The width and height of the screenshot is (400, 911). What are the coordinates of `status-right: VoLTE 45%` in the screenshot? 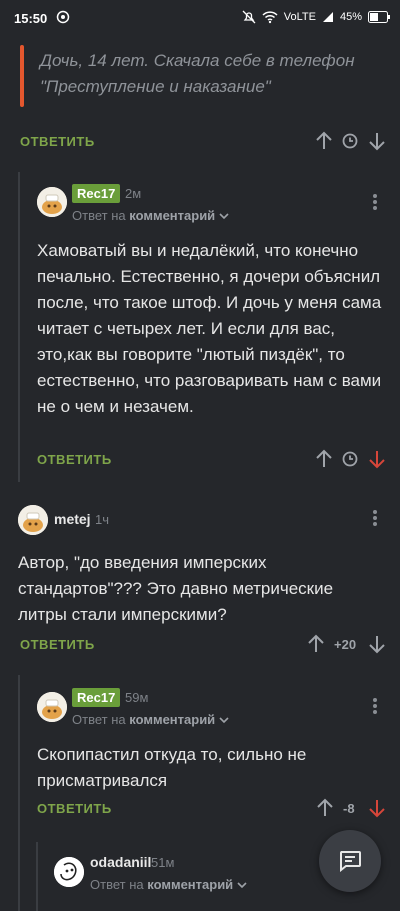 It's located at (316, 17).